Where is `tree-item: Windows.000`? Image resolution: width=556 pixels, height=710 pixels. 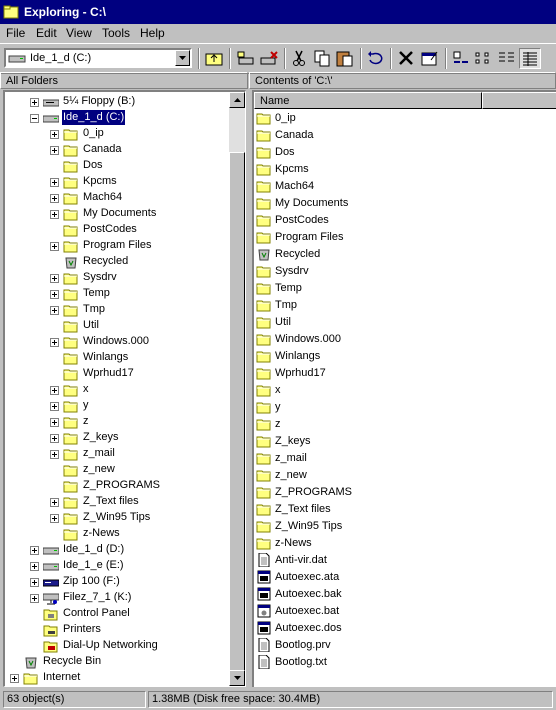 tree-item: Windows.000 is located at coordinates (115, 342).